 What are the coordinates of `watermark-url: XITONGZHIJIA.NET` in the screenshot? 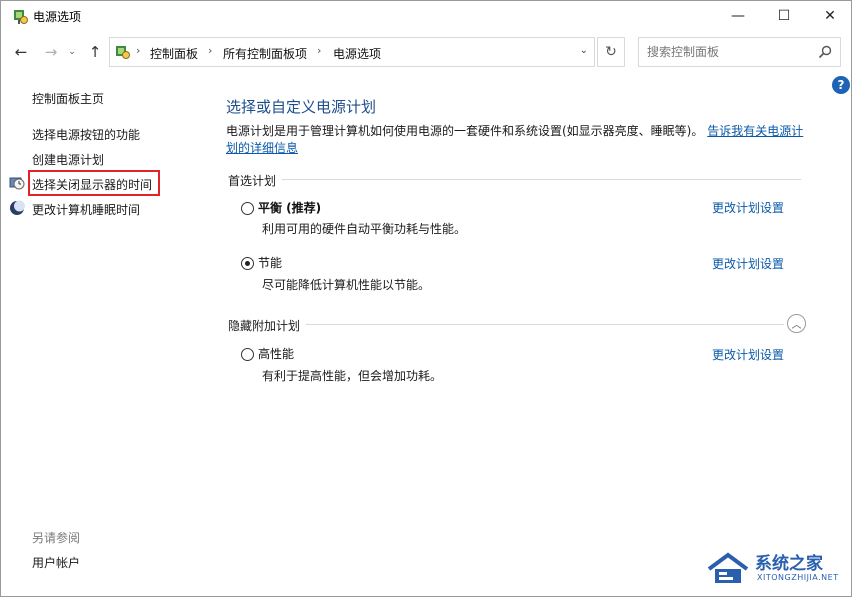 It's located at (798, 577).